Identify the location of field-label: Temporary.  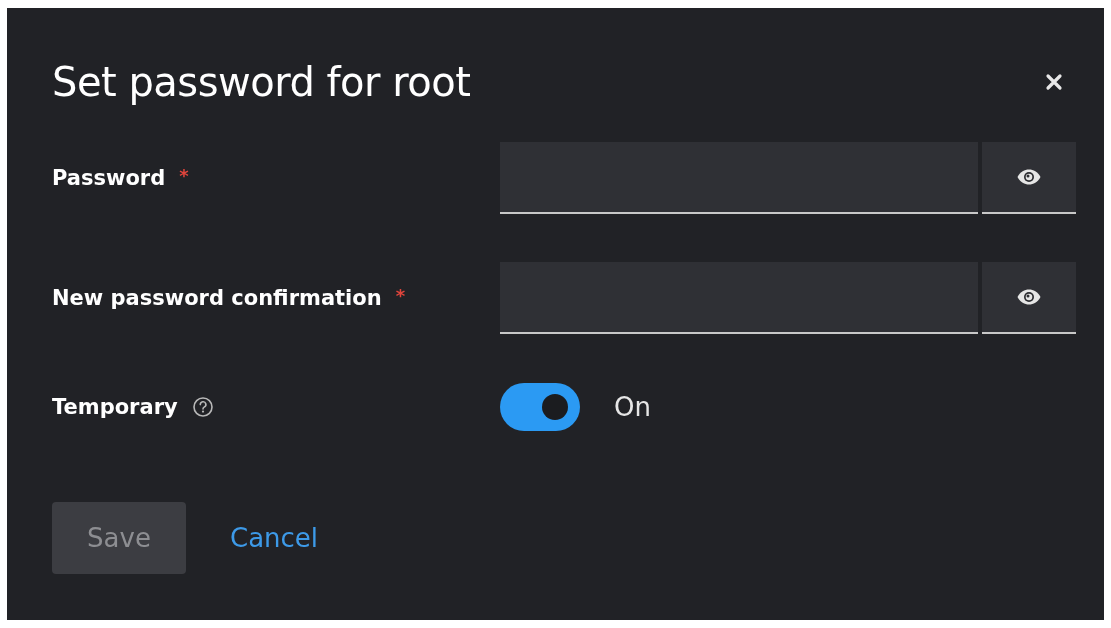
(115, 407).